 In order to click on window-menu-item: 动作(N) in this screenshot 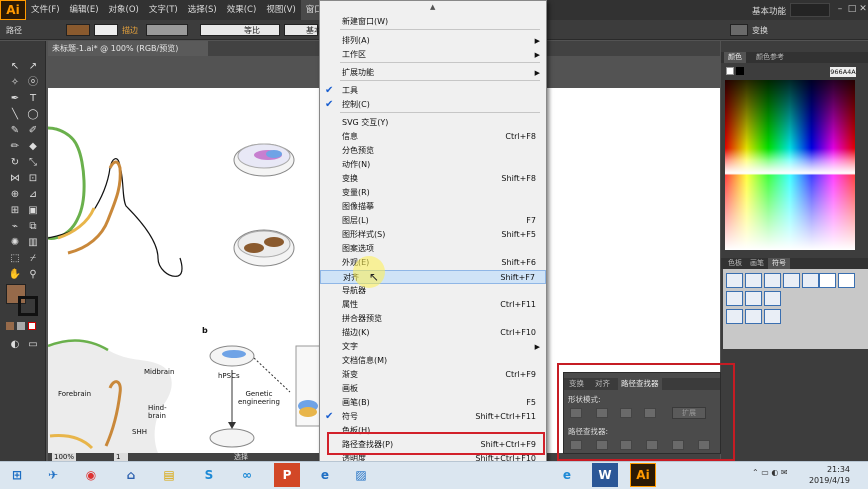, I will do `click(433, 165)`.